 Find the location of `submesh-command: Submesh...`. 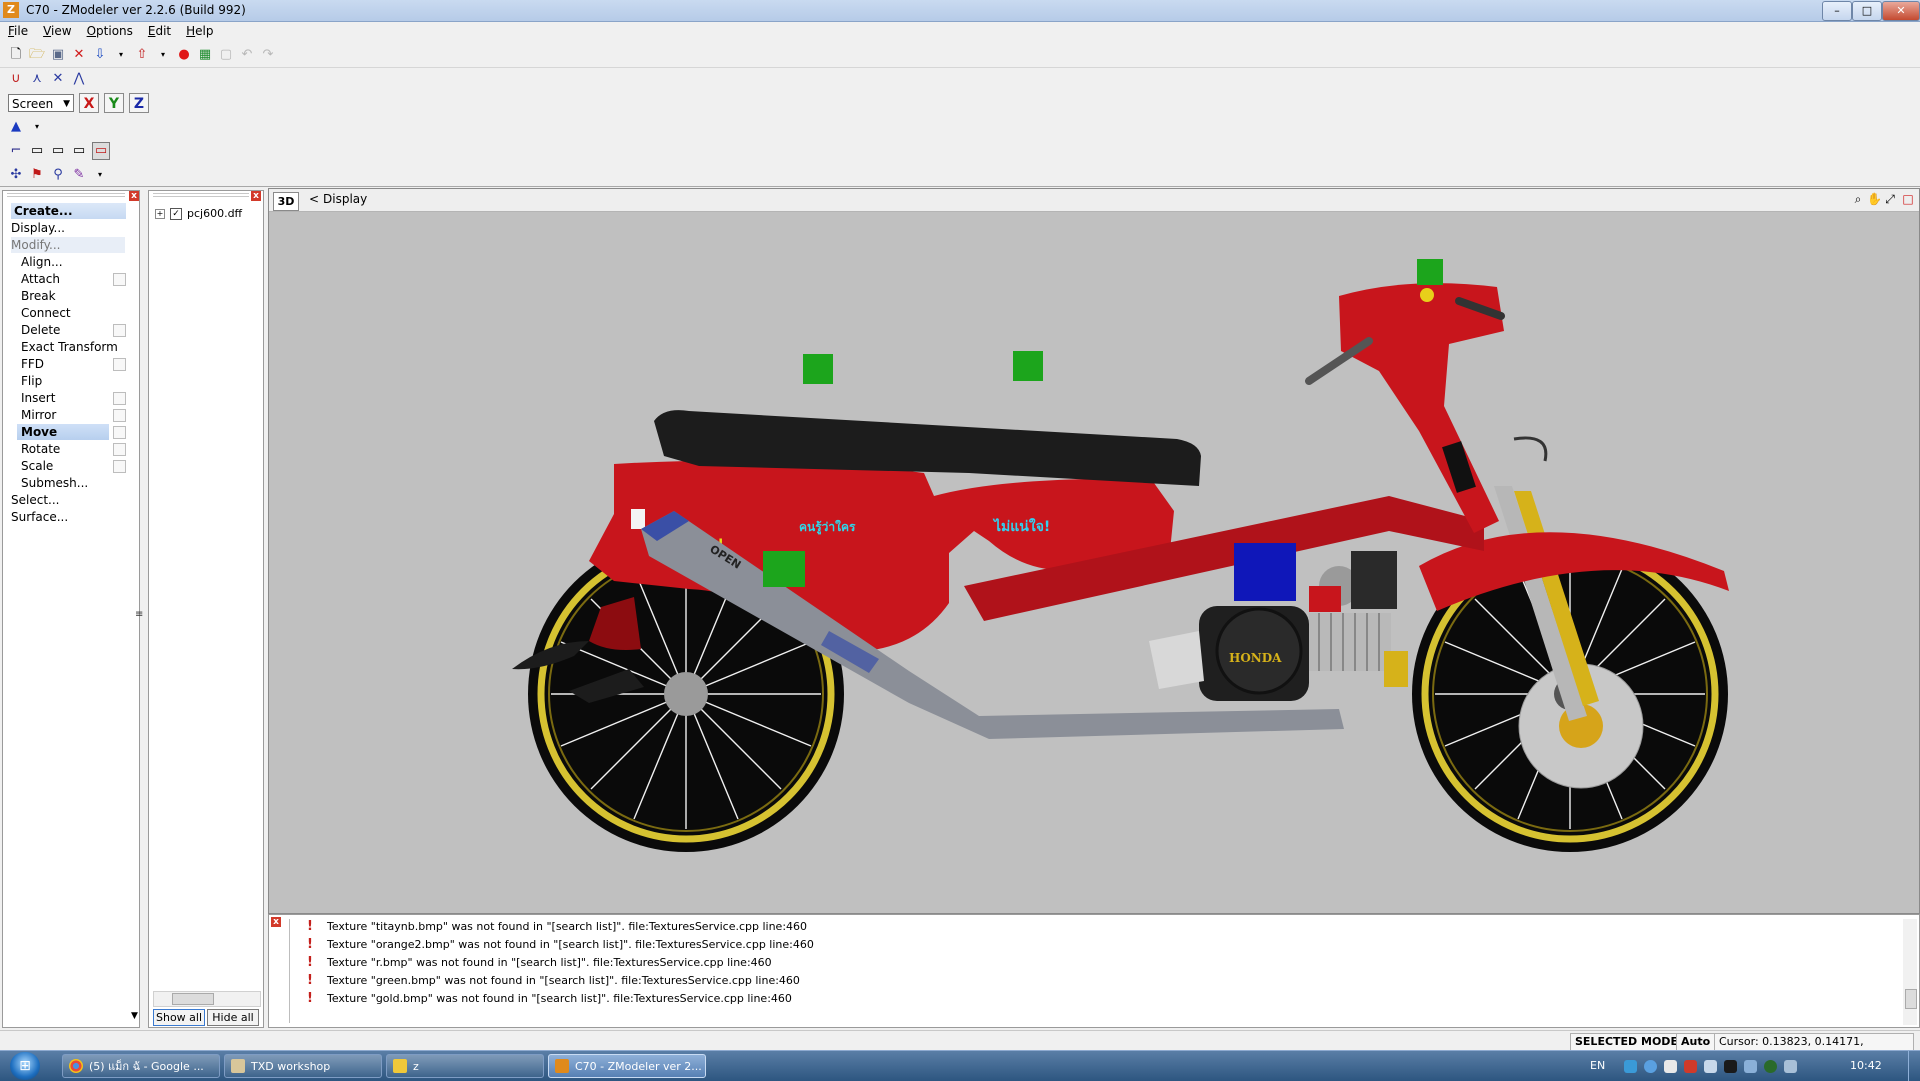

submesh-command: Submesh... is located at coordinates (54, 483).